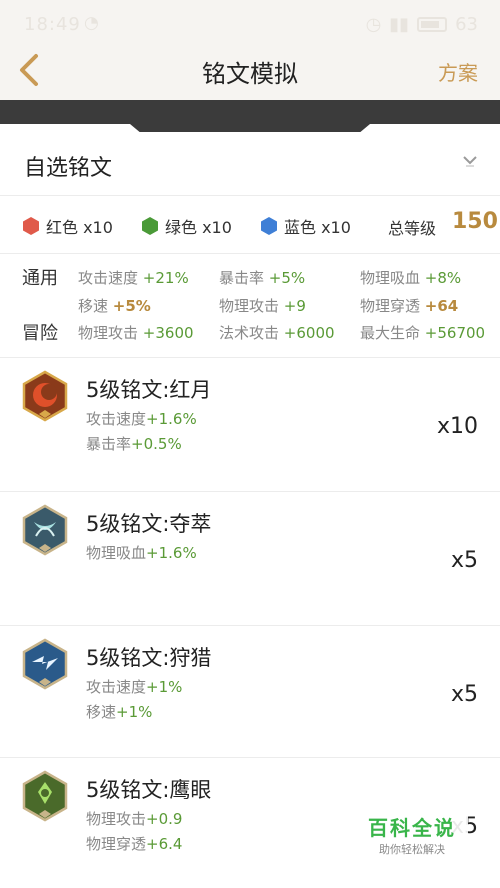  Describe the element at coordinates (262, 306) in the screenshot. I see `stat-general-5: 物理攻击 +9` at that location.